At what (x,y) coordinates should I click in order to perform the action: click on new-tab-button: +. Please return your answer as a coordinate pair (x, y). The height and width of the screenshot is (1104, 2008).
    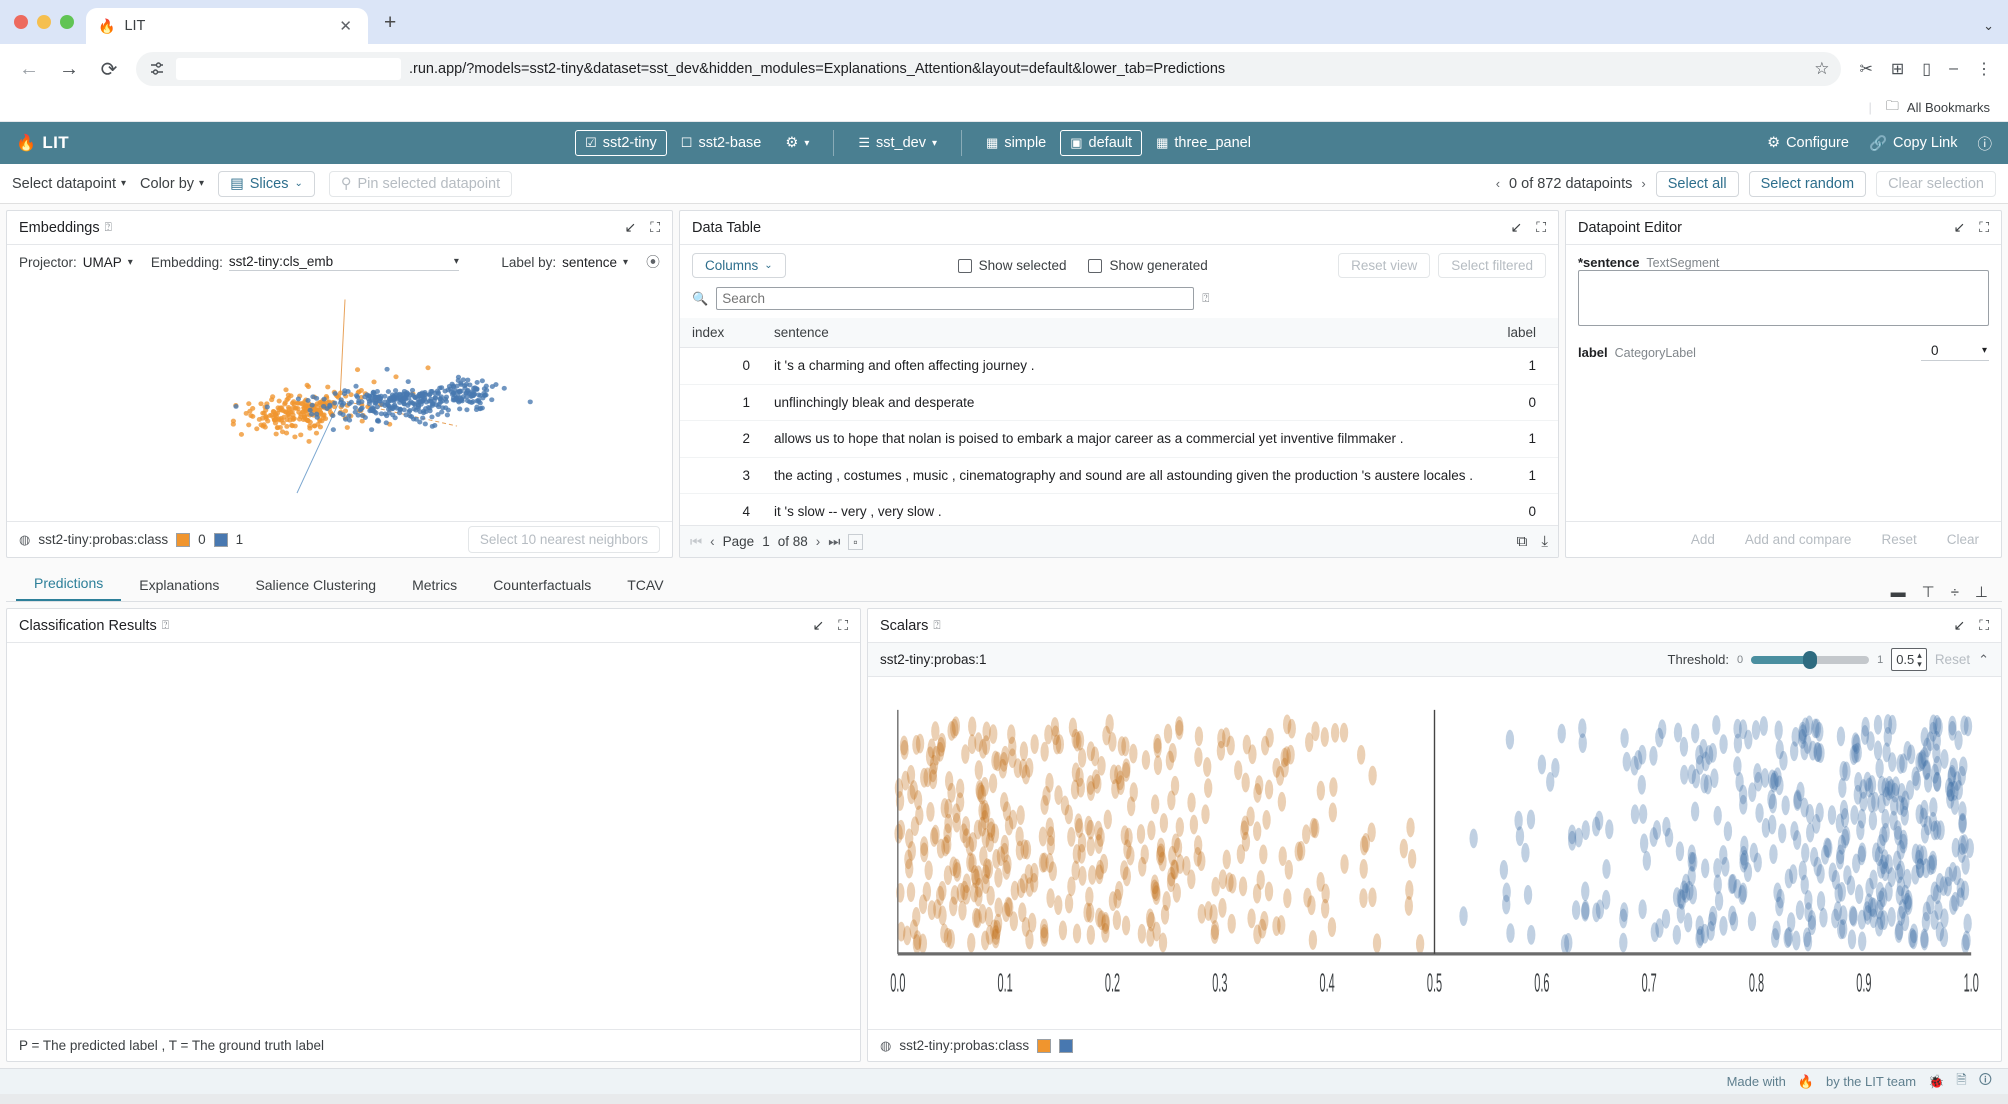
    Looking at the image, I should click on (390, 27).